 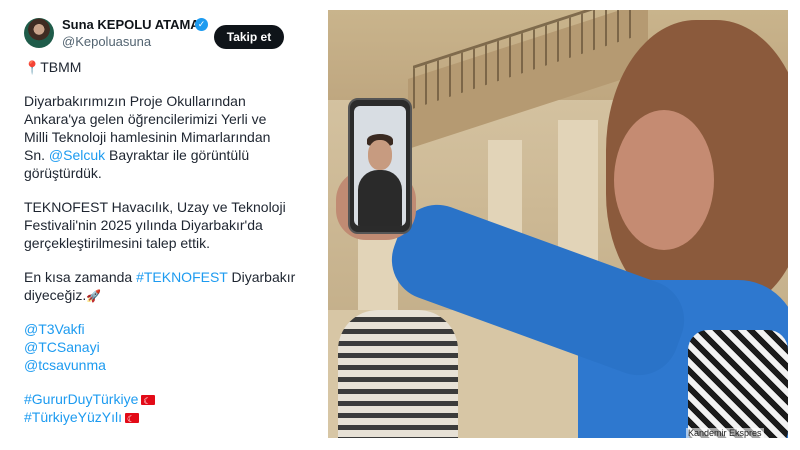 I want to click on text-line: Milli Teknoloji hamlesinin Mimarlarından, so click(x=147, y=137).